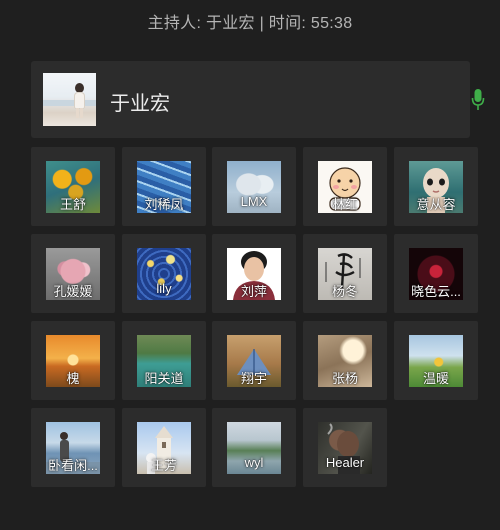 The width and height of the screenshot is (500, 530). Describe the element at coordinates (164, 378) in the screenshot. I see `participant-name: 阳关道` at that location.